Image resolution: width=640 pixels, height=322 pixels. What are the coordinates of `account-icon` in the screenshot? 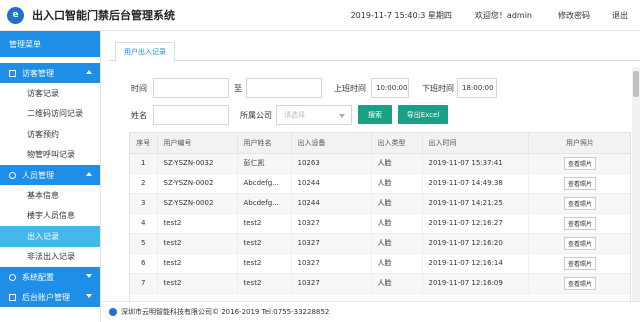 It's located at (12, 297).